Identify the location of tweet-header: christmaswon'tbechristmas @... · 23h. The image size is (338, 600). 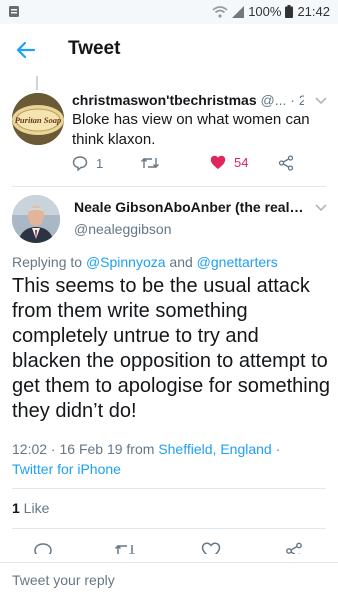
(188, 100).